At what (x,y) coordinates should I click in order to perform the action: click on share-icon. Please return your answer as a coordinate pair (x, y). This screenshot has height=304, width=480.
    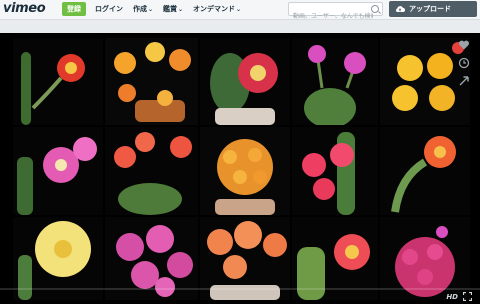
    Looking at the image, I should click on (464, 81).